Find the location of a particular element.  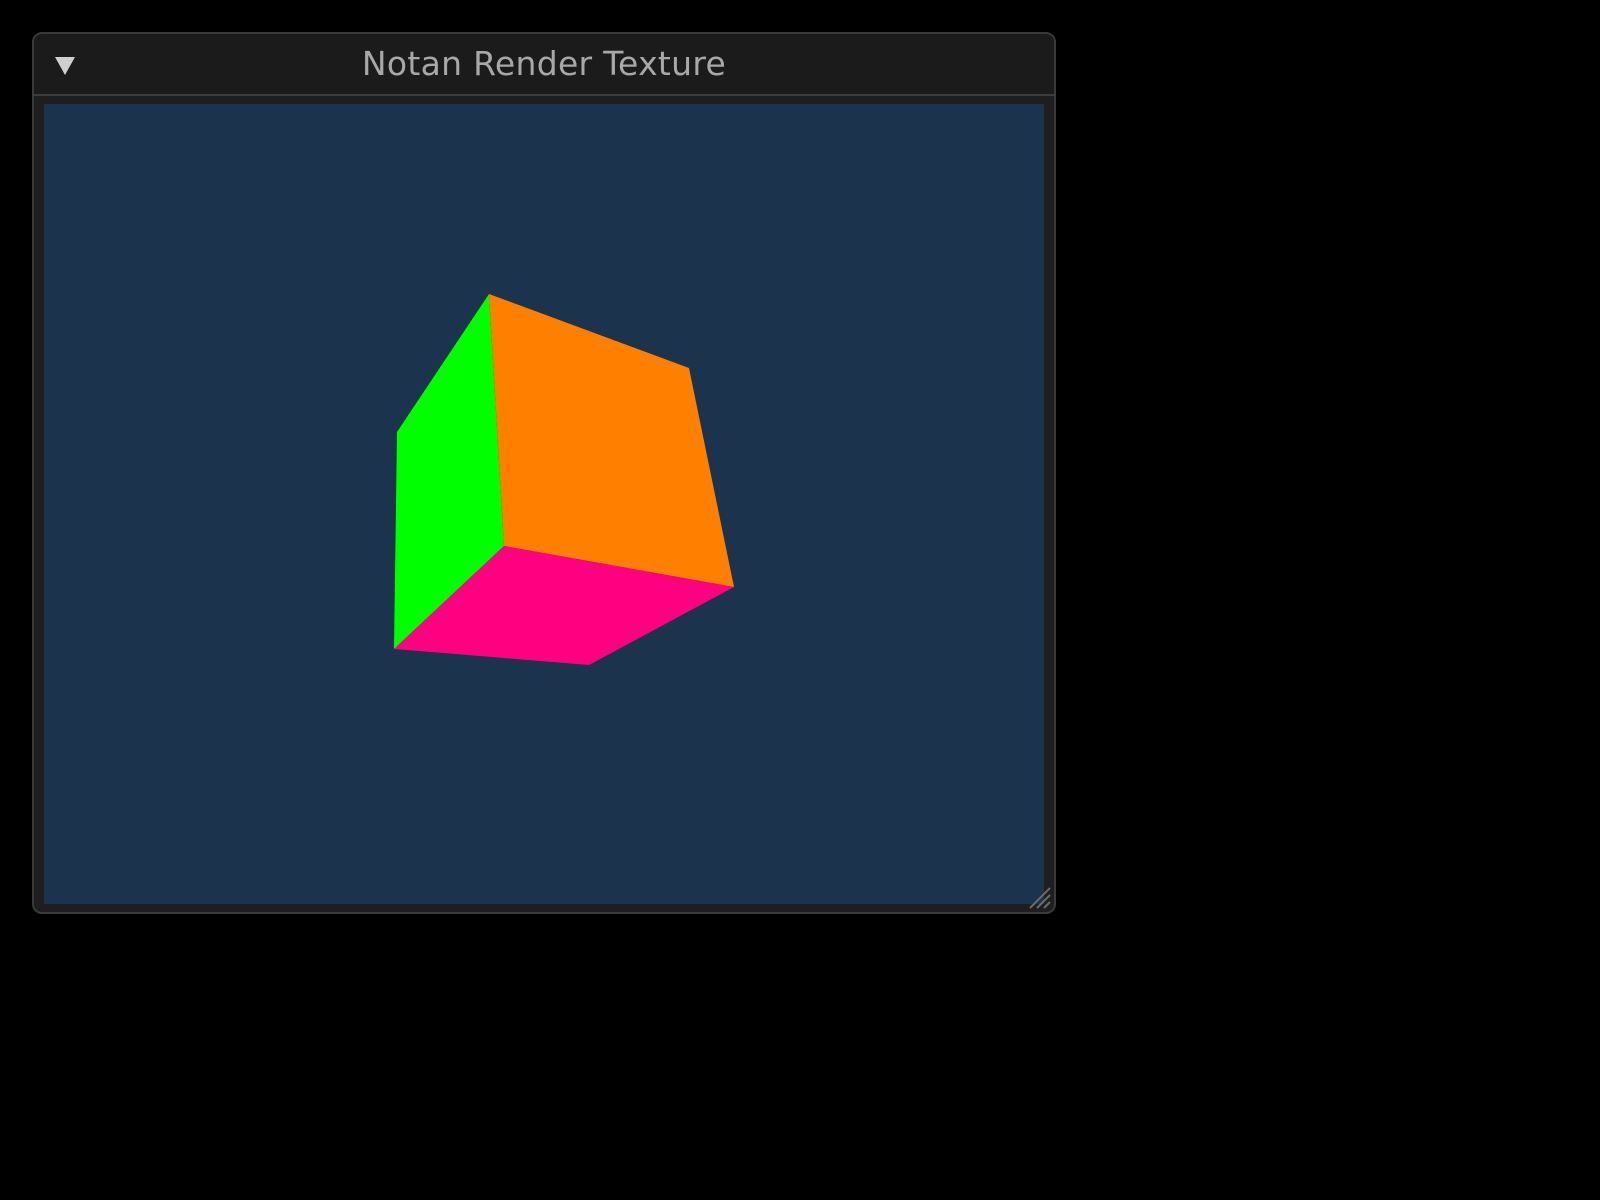

window-title: Notan Render Texture is located at coordinates (544, 63).